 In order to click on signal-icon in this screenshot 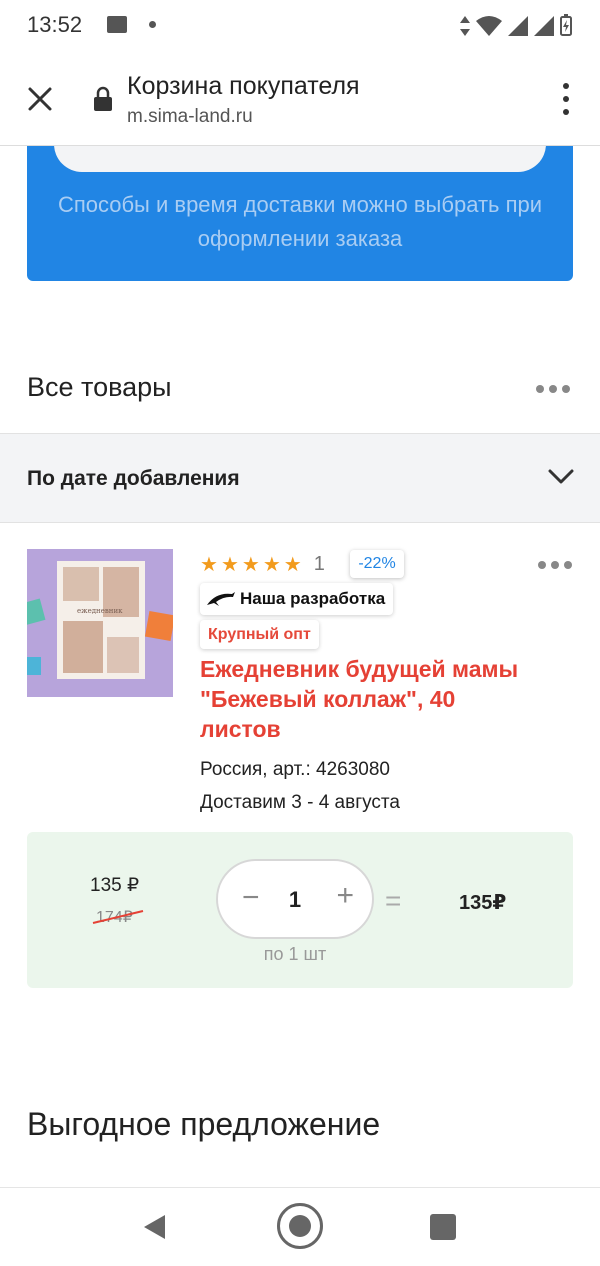, I will do `click(518, 26)`.